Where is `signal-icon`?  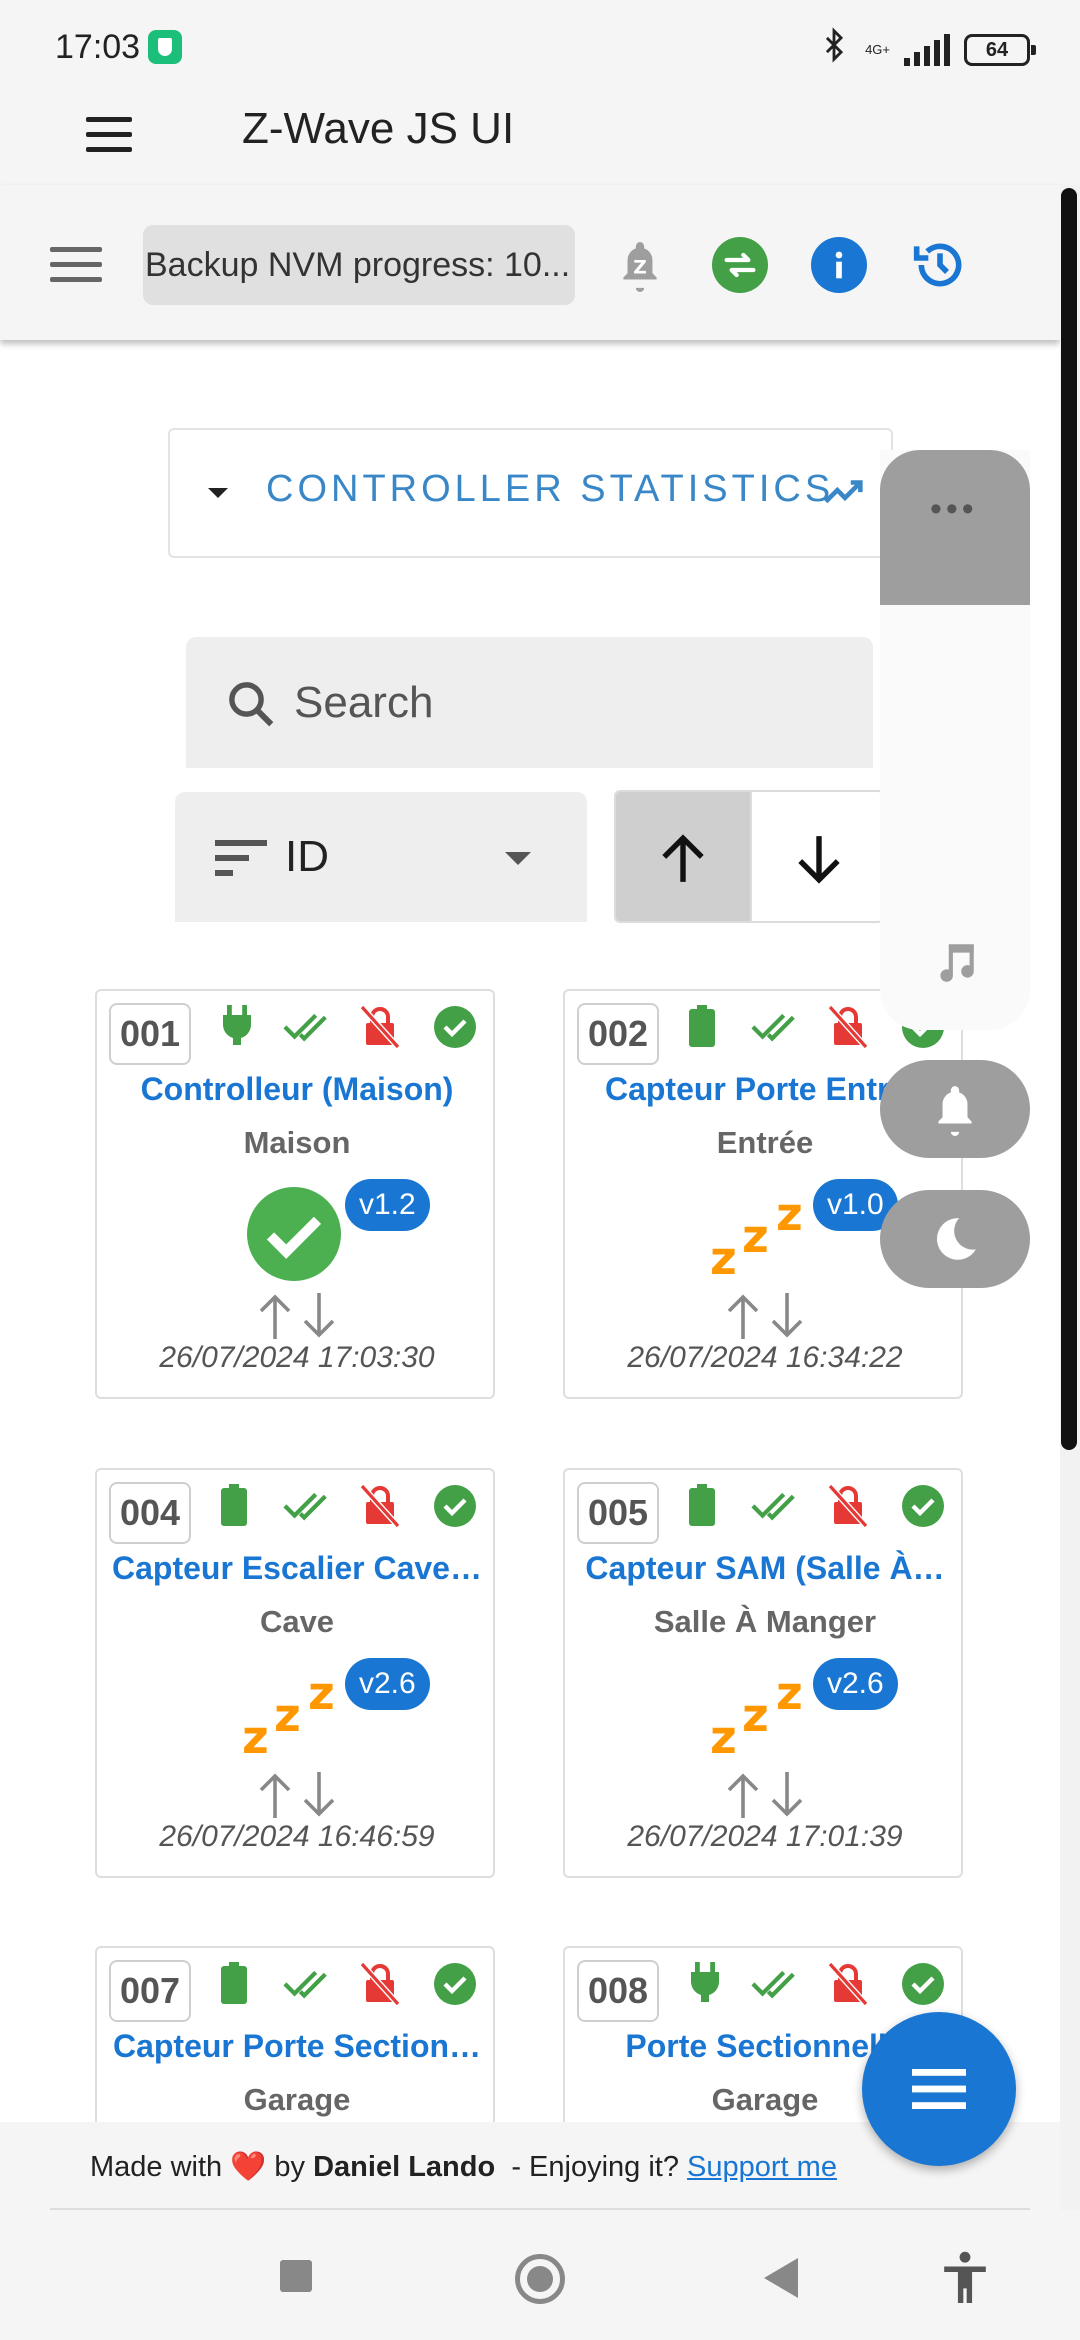
signal-icon is located at coordinates (927, 49).